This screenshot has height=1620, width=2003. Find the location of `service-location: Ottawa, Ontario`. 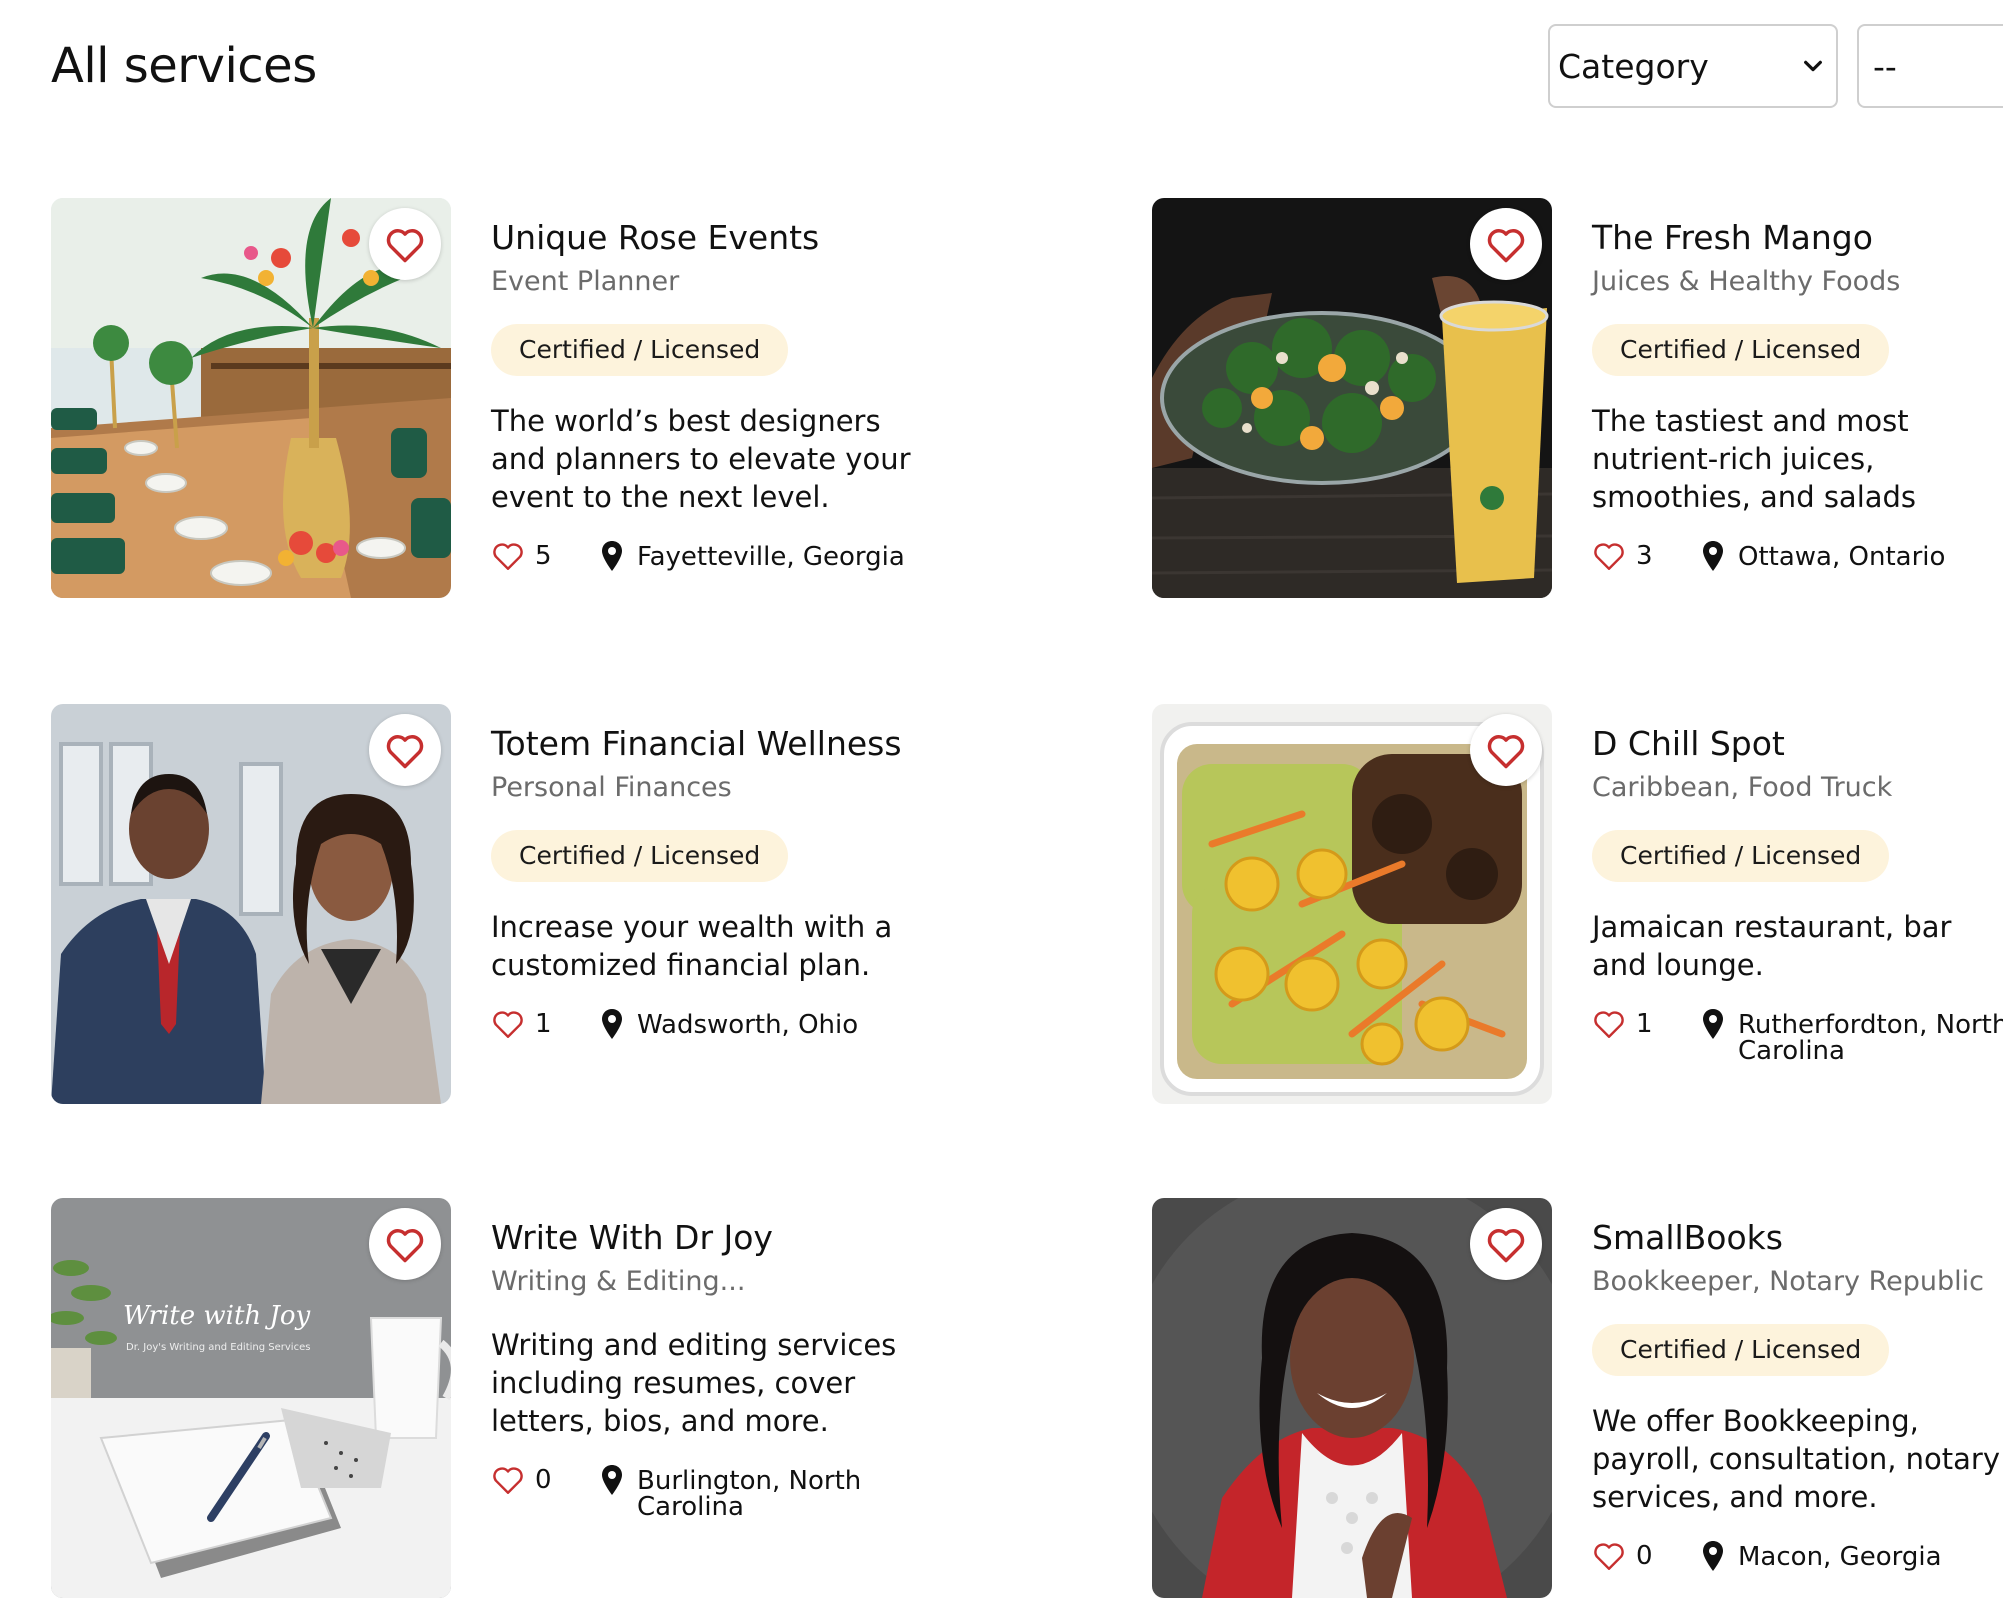

service-location: Ottawa, Ontario is located at coordinates (1852, 556).